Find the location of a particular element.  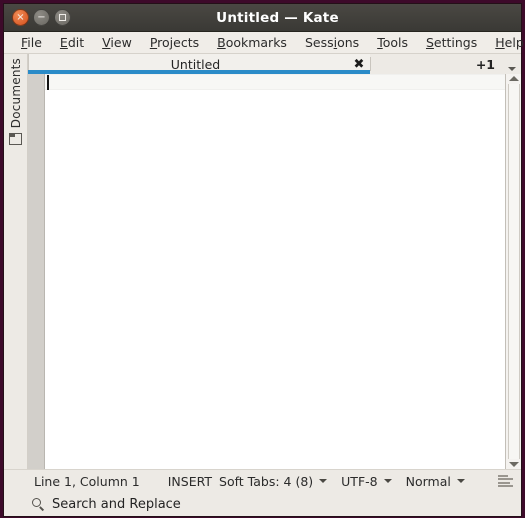

menu-projects-label: rojects is located at coordinates (178, 42).